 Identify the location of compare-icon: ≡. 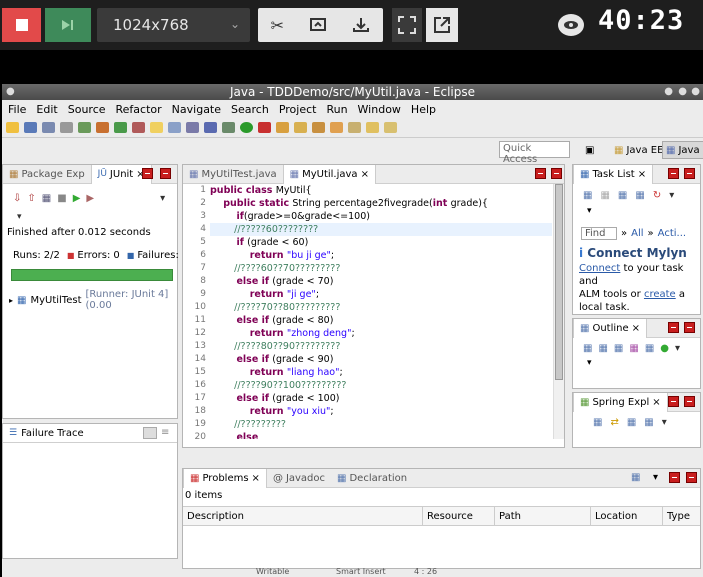
(165, 432).